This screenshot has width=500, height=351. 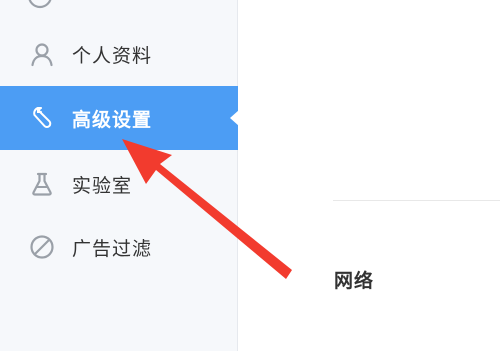 What do you see at coordinates (42, 184) in the screenshot?
I see `flask-icon` at bounding box center [42, 184].